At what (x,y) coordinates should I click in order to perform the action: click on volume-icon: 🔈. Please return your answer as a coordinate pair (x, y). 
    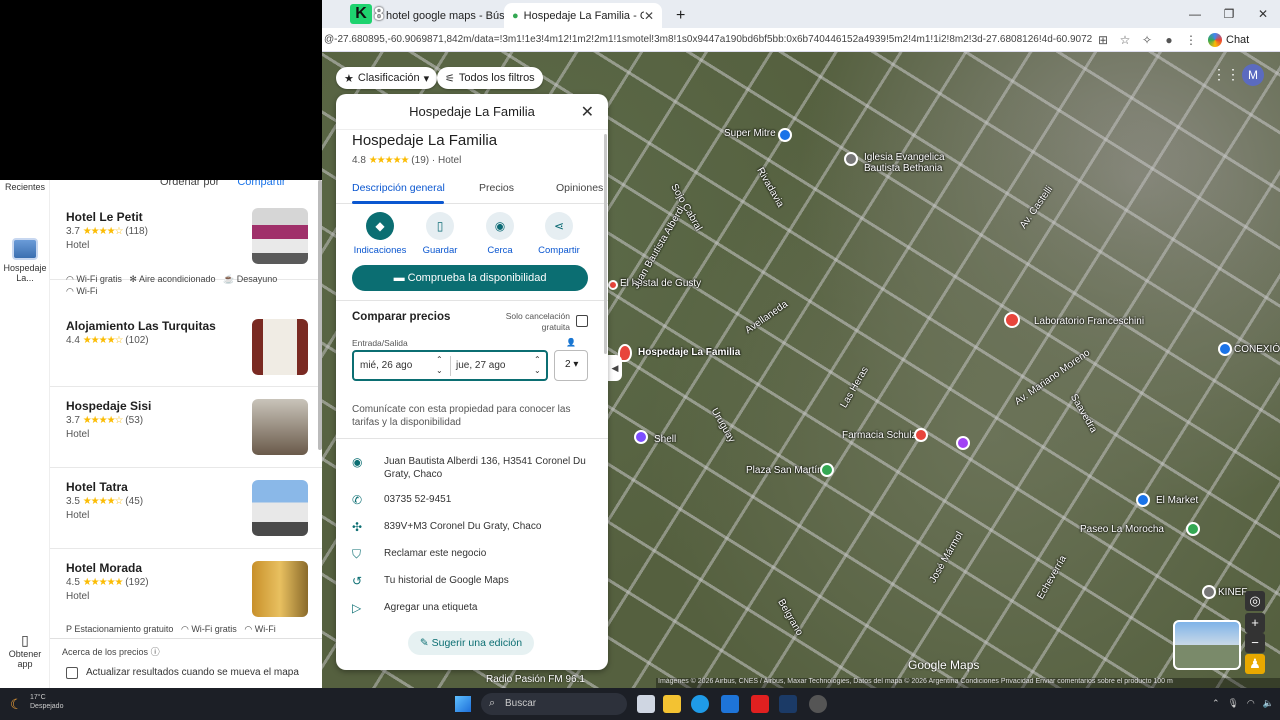
    Looking at the image, I should click on (1268, 703).